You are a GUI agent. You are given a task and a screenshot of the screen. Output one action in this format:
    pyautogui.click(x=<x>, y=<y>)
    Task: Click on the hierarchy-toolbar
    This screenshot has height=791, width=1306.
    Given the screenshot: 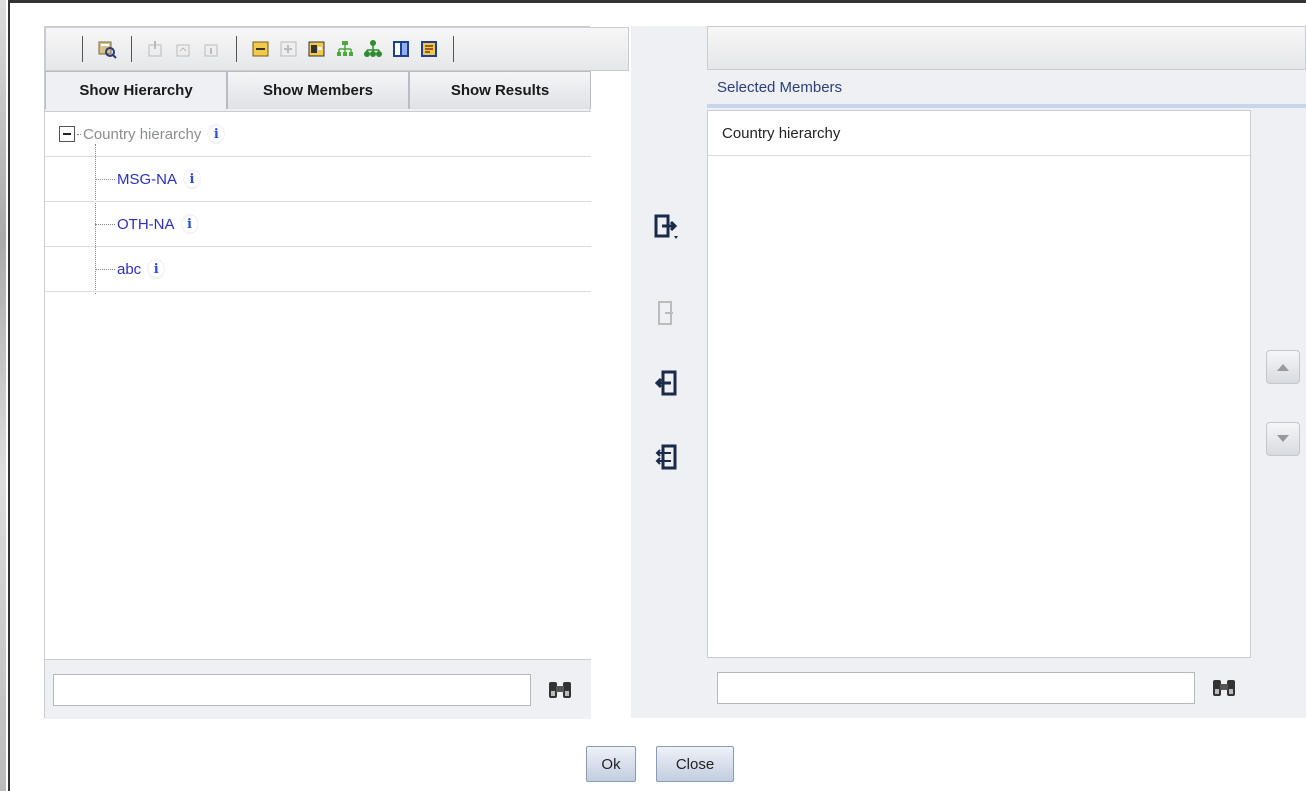 What is the action you would take?
    pyautogui.click(x=337, y=49)
    